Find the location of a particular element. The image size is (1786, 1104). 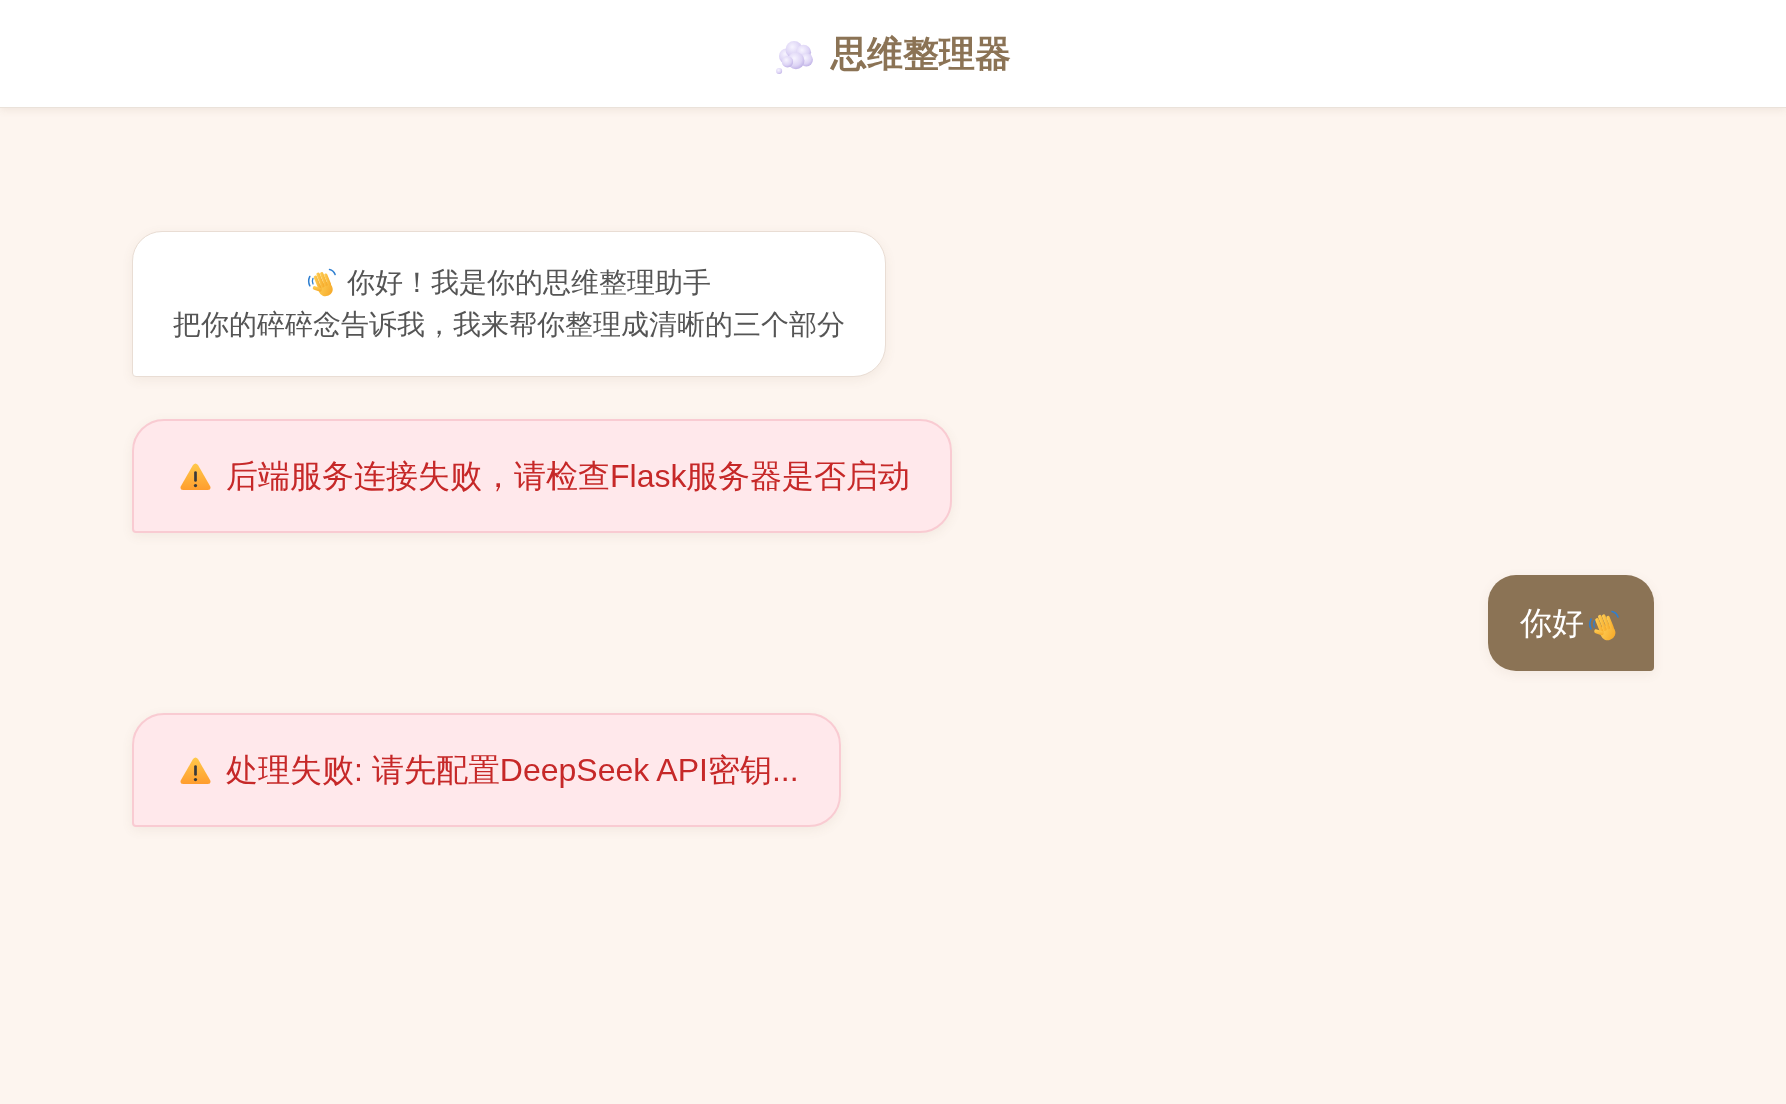

message-text: 把你的碎碎念告诉我，我来帮你整理成清晰的三个部分 is located at coordinates (509, 325).